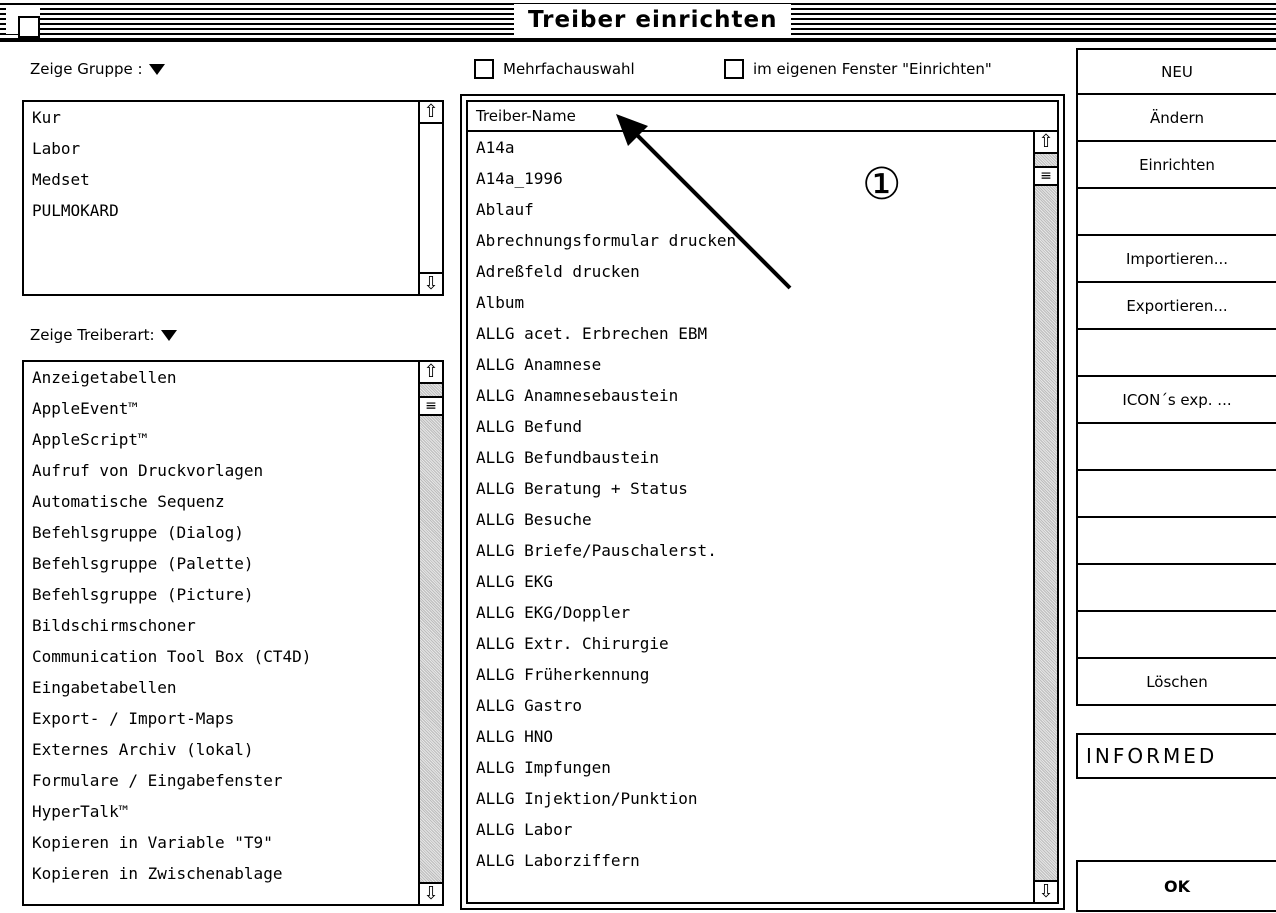  What do you see at coordinates (167, 687) in the screenshot?
I see `treiberart-list-item: Eingabetabellen` at bounding box center [167, 687].